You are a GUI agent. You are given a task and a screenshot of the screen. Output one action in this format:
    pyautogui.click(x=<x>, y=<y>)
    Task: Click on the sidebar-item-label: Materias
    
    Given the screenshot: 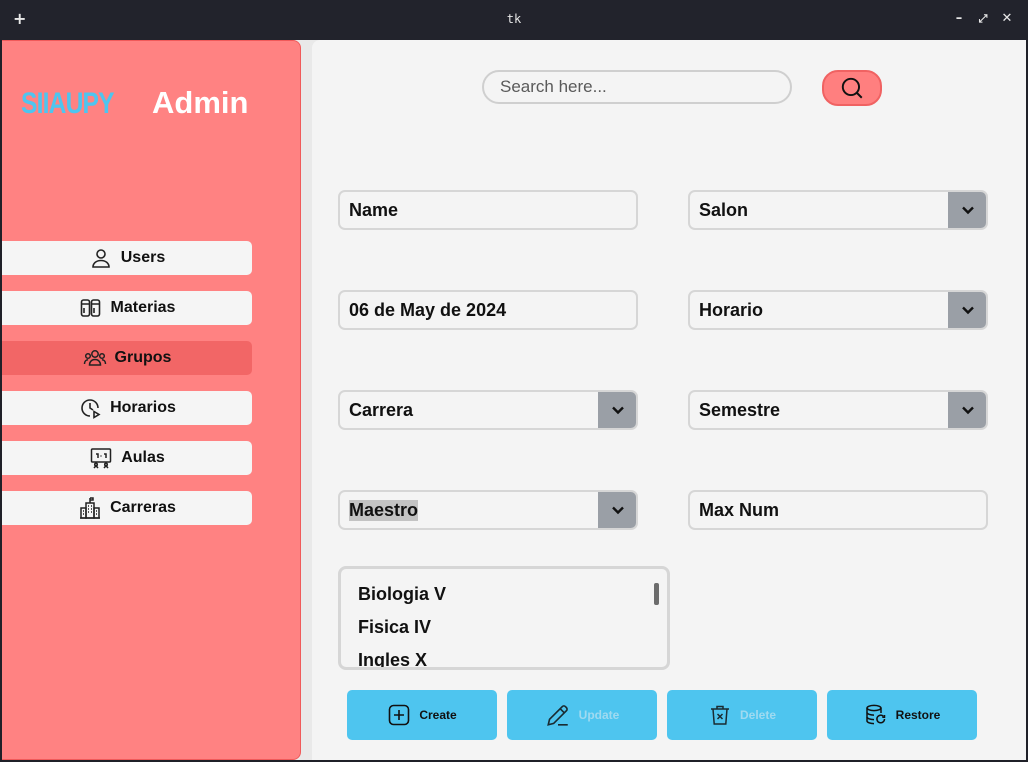 What is the action you would take?
    pyautogui.click(x=143, y=307)
    